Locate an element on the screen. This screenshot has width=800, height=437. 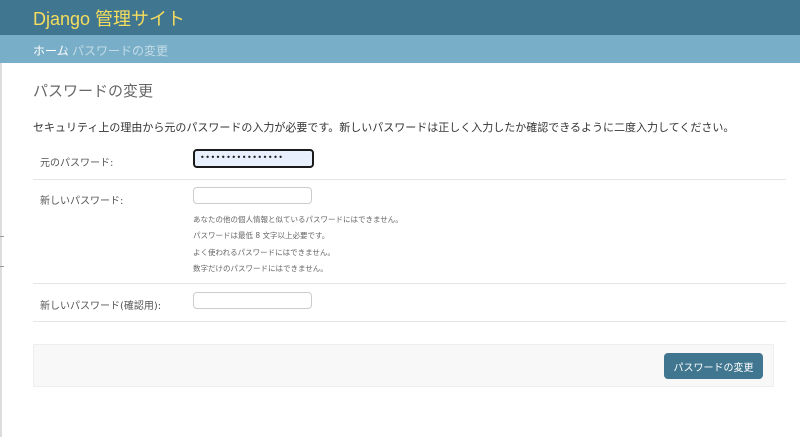
new-password-input is located at coordinates (252, 195).